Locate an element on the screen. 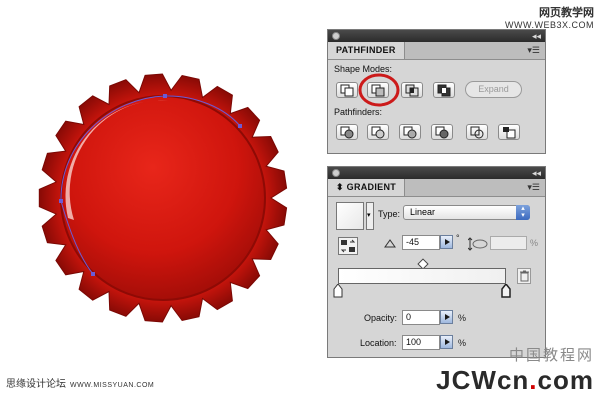  divide-button is located at coordinates (347, 132).